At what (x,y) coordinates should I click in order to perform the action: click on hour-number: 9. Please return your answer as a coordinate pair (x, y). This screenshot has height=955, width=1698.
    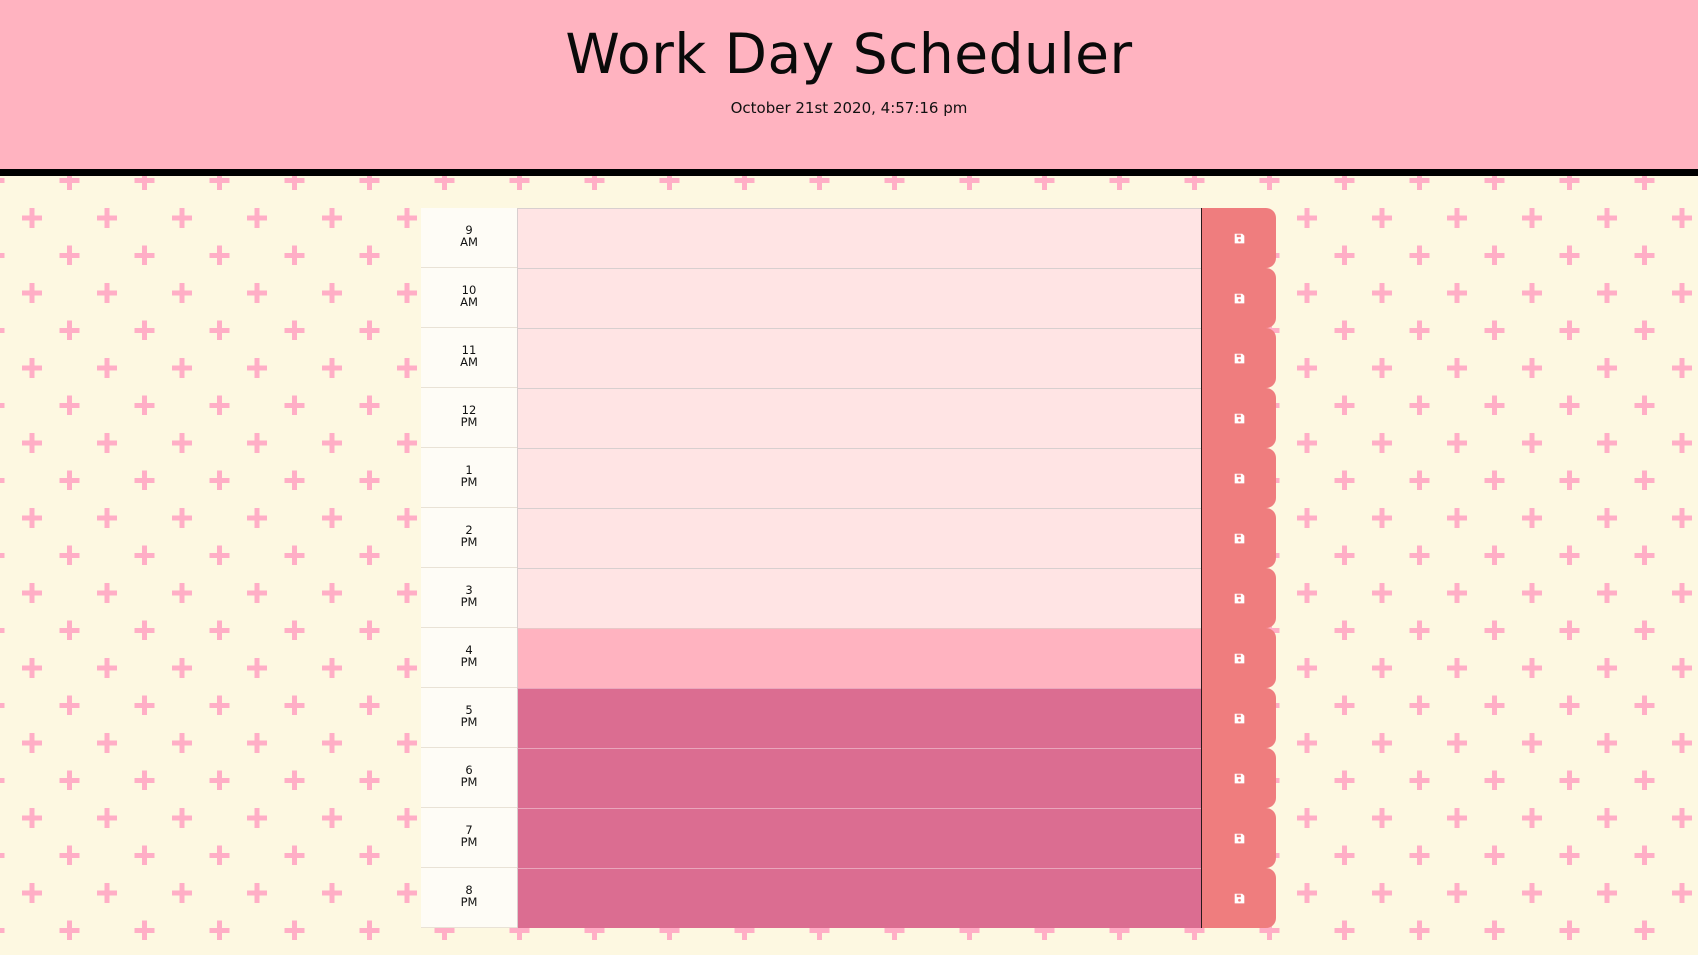
    Looking at the image, I should click on (469, 229).